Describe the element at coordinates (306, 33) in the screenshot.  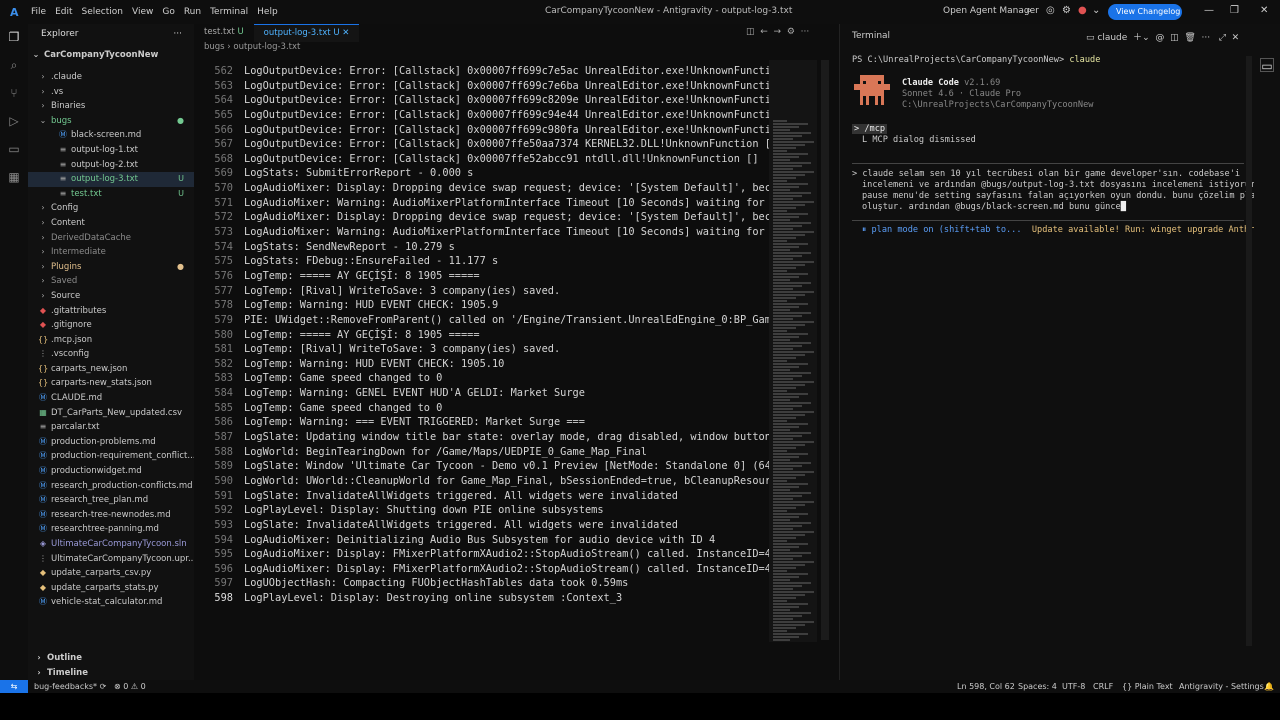
I see `tab-output-log-3: output-log-3.txt U ✕` at that location.